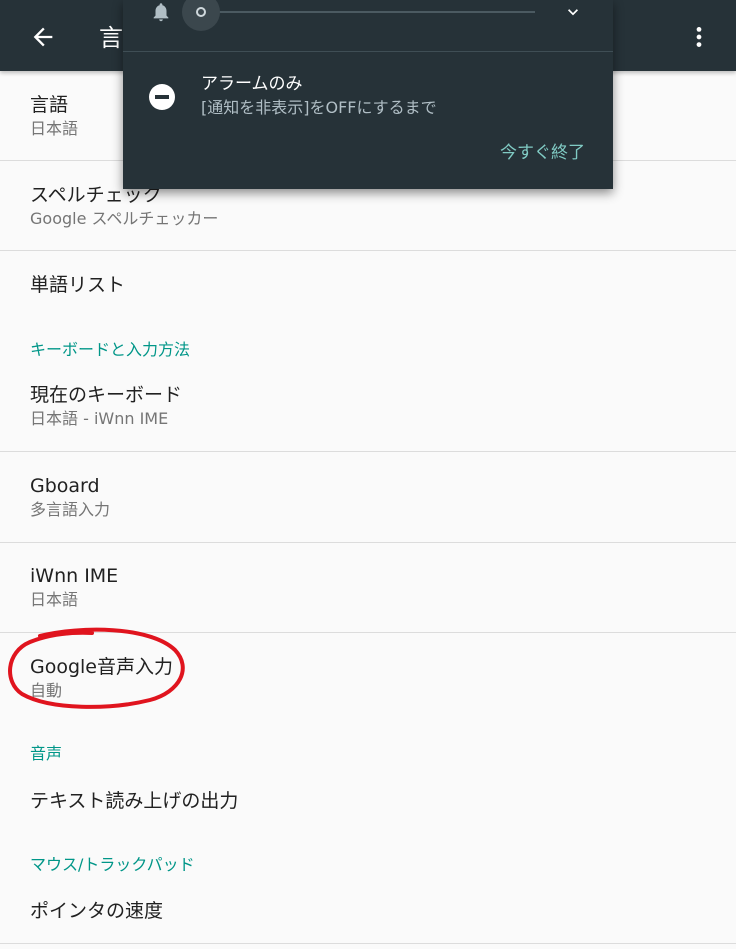 The height and width of the screenshot is (949, 736). What do you see at coordinates (368, 915) in the screenshot?
I see `setting-pointer-speed: ポインタの速度` at bounding box center [368, 915].